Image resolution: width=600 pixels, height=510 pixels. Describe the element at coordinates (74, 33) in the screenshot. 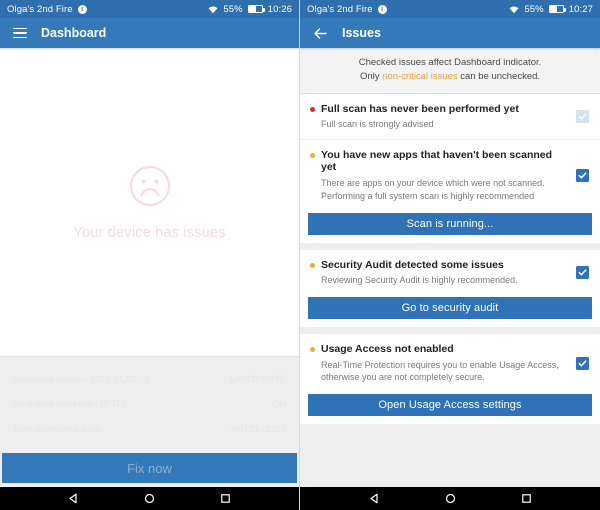

I see `page-title: Dashboard` at that location.